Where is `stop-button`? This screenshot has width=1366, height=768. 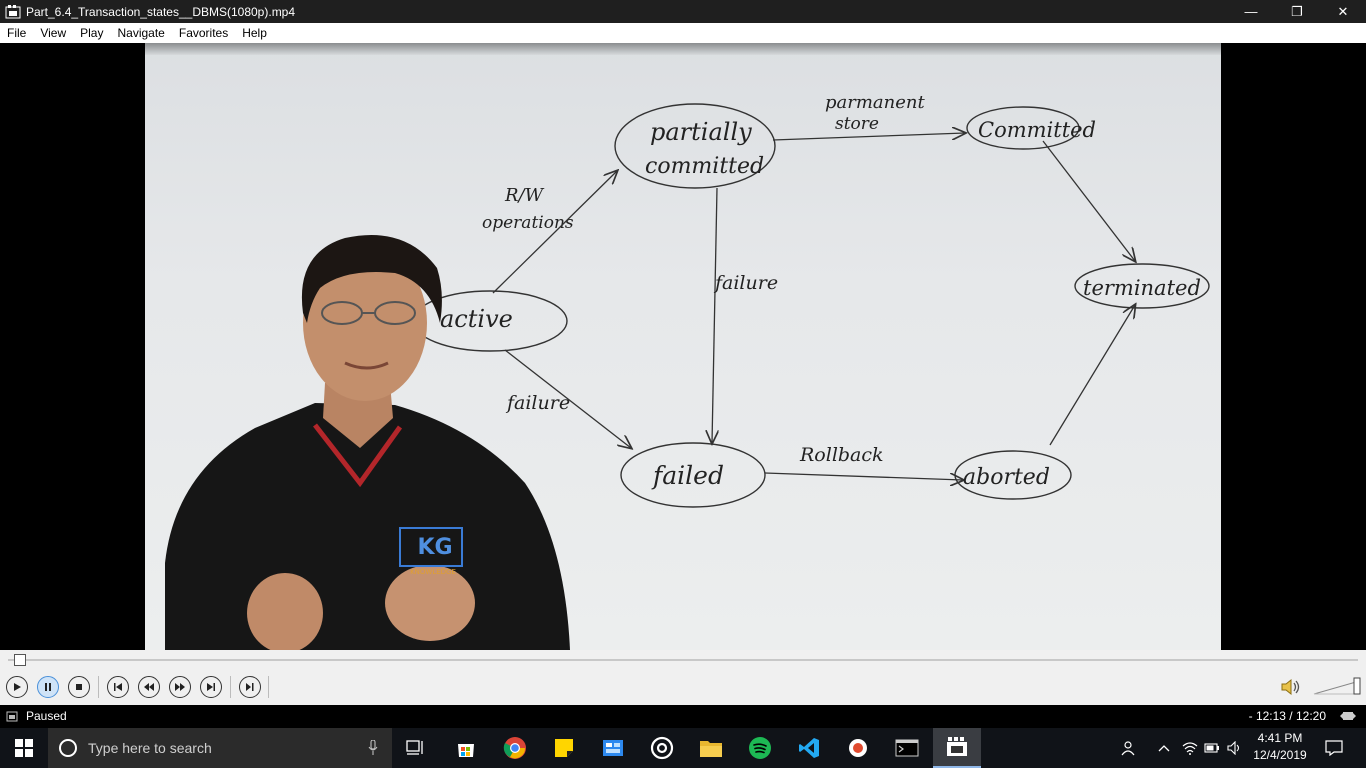
stop-button is located at coordinates (79, 687).